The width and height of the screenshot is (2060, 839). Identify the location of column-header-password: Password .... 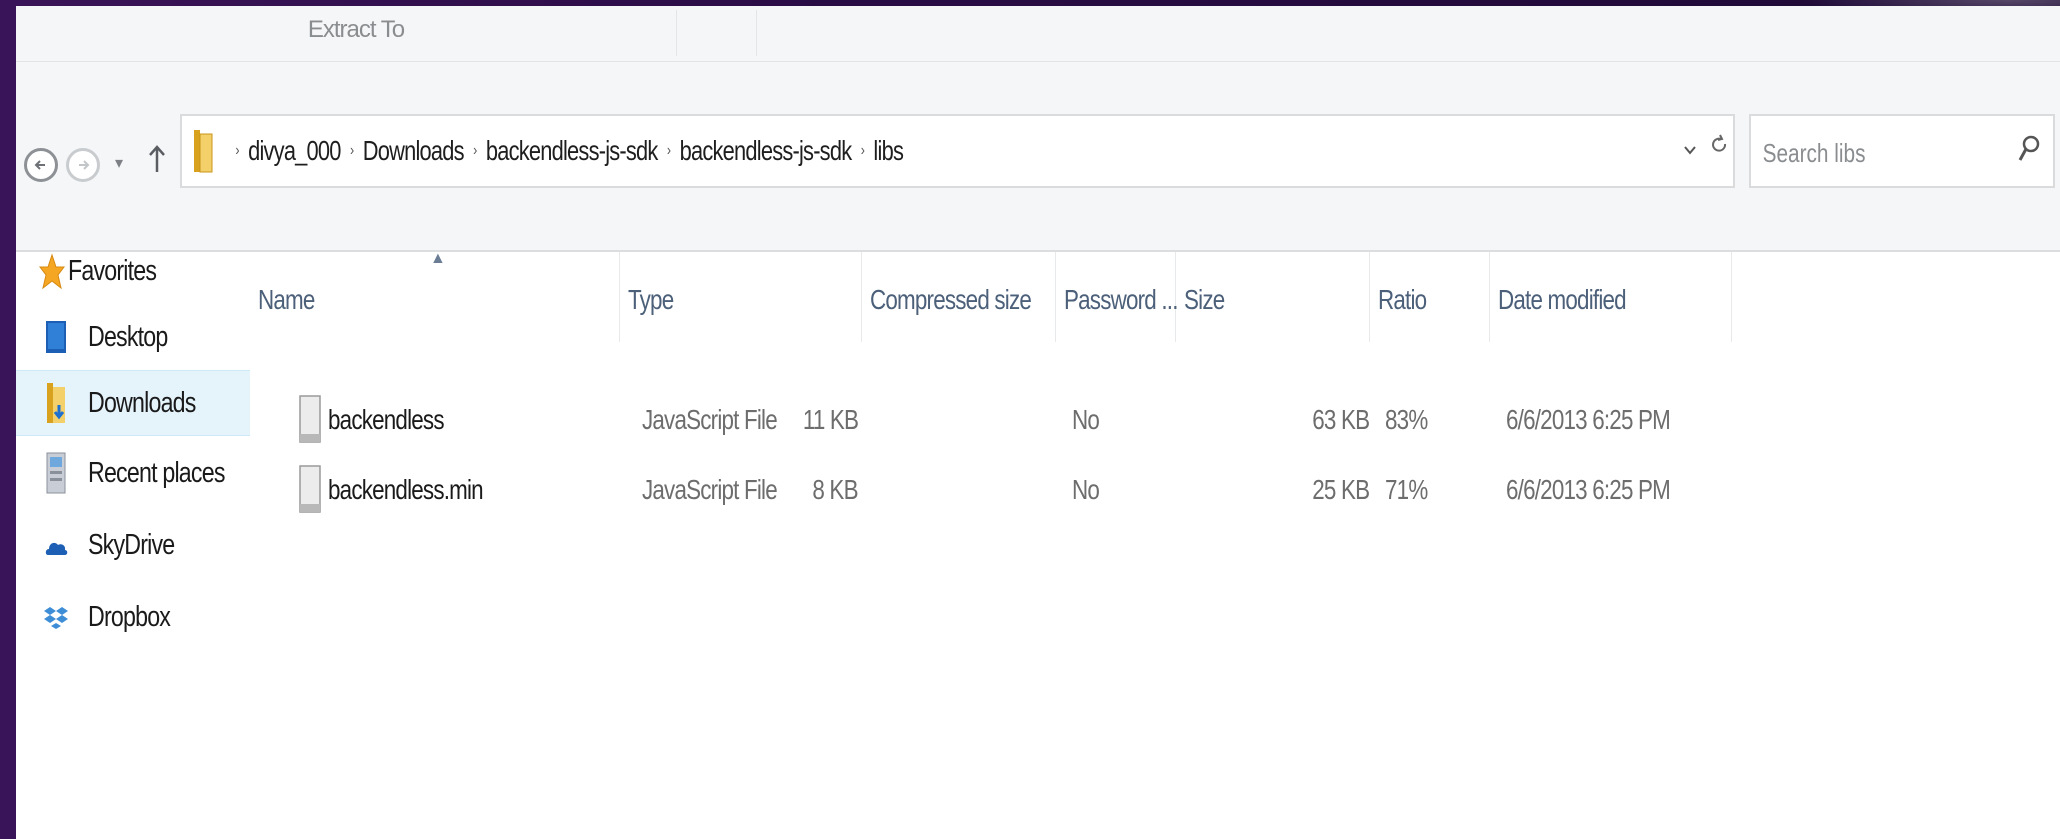
(1117, 297).